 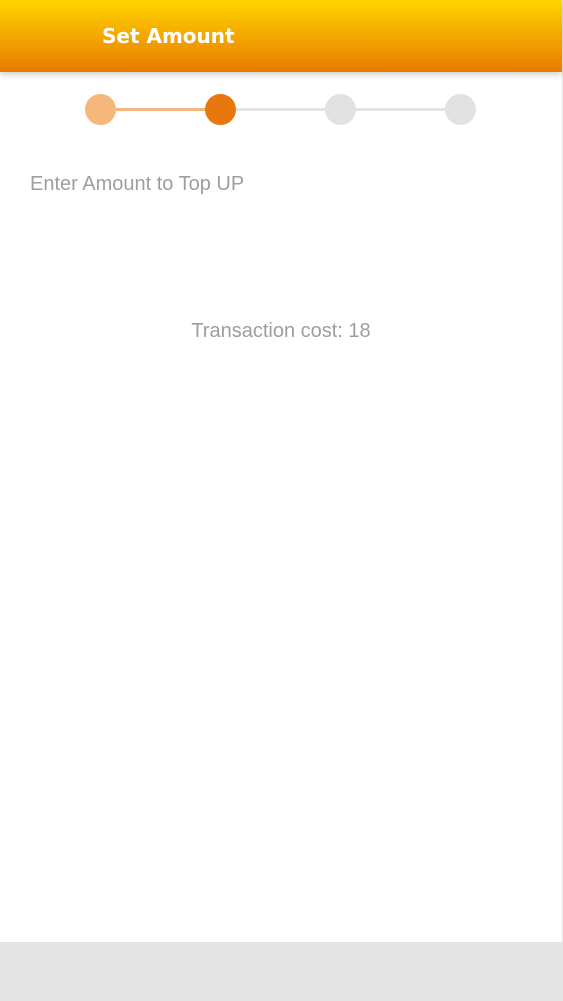 What do you see at coordinates (340, 109) in the screenshot?
I see `step-3-inactive` at bounding box center [340, 109].